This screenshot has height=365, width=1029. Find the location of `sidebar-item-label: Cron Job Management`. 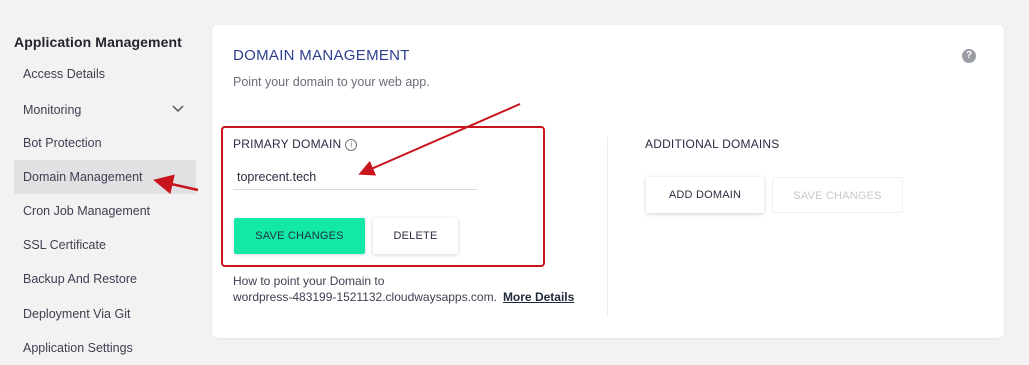

sidebar-item-label: Cron Job Management is located at coordinates (87, 211).